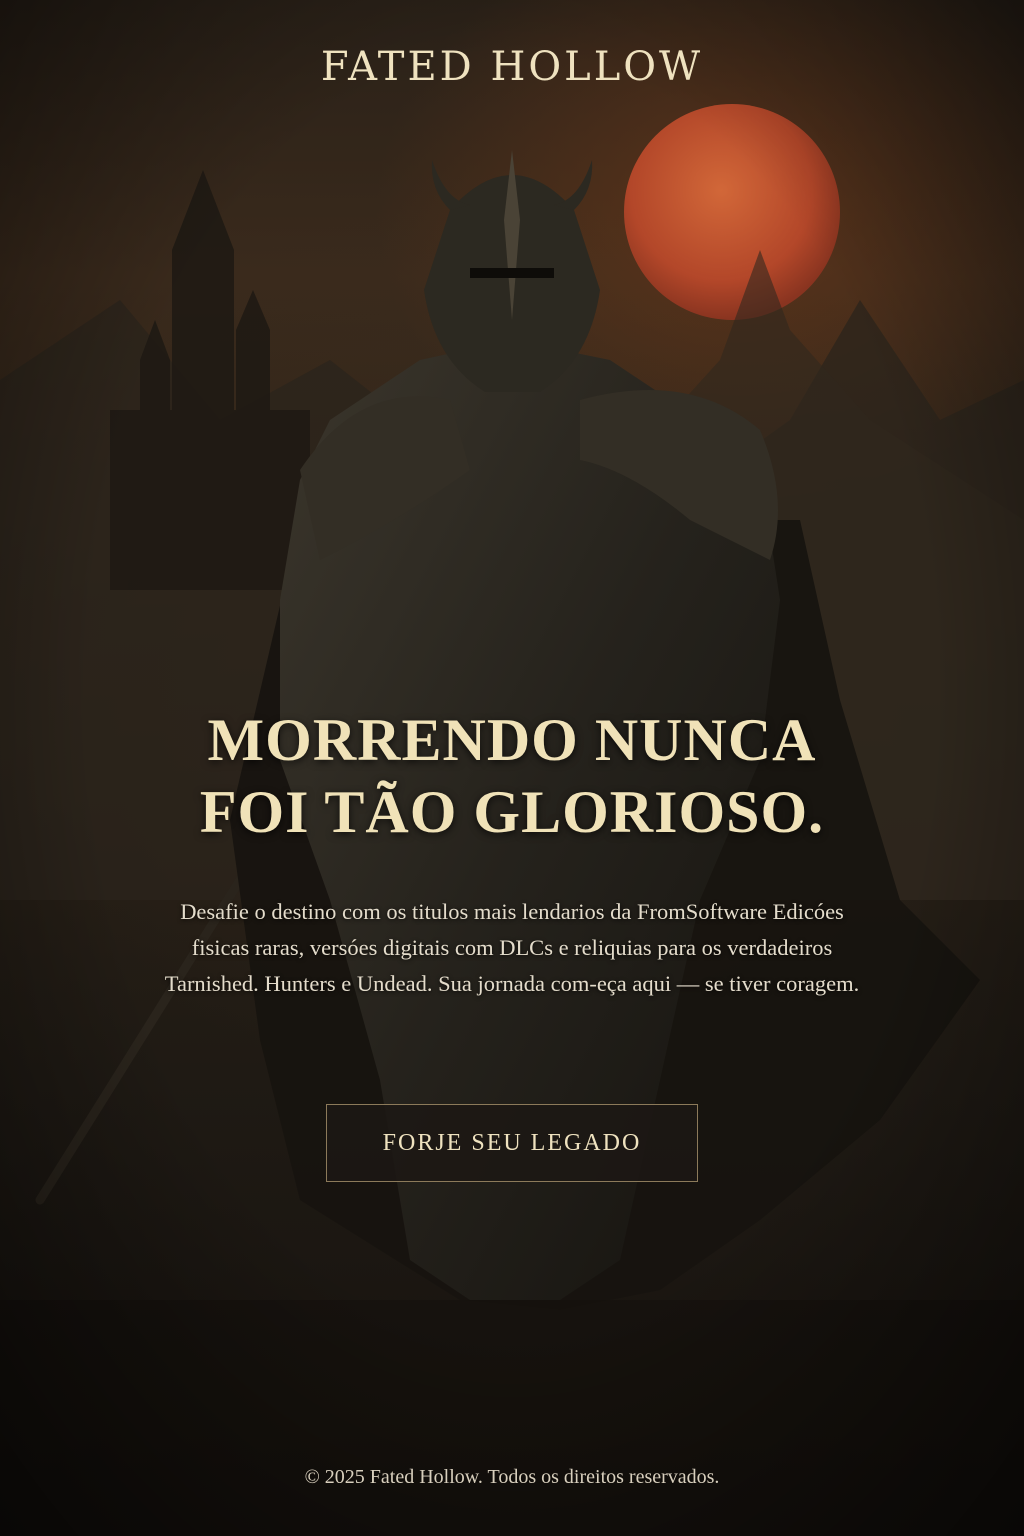  What do you see at coordinates (512, 776) in the screenshot?
I see `hero-headline: MORRENDO NUNCA FOI TÃO GLORIOSO.` at bounding box center [512, 776].